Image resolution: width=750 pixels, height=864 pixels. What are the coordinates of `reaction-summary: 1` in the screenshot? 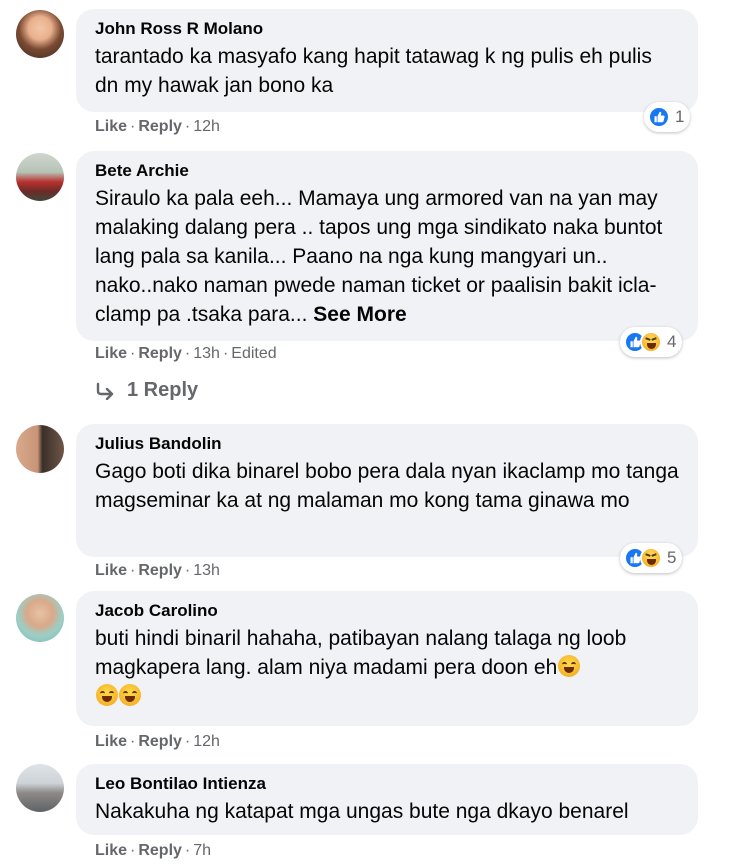 It's located at (667, 117).